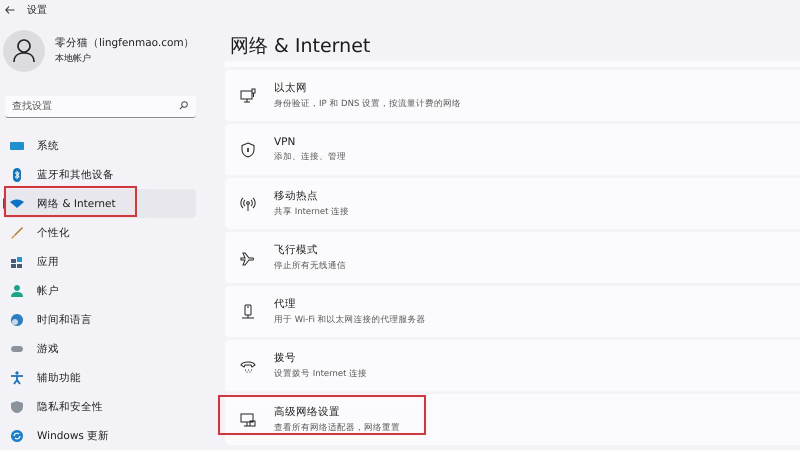  What do you see at coordinates (99, 377) in the screenshot?
I see `sidebar-item: 辅助功能` at bounding box center [99, 377].